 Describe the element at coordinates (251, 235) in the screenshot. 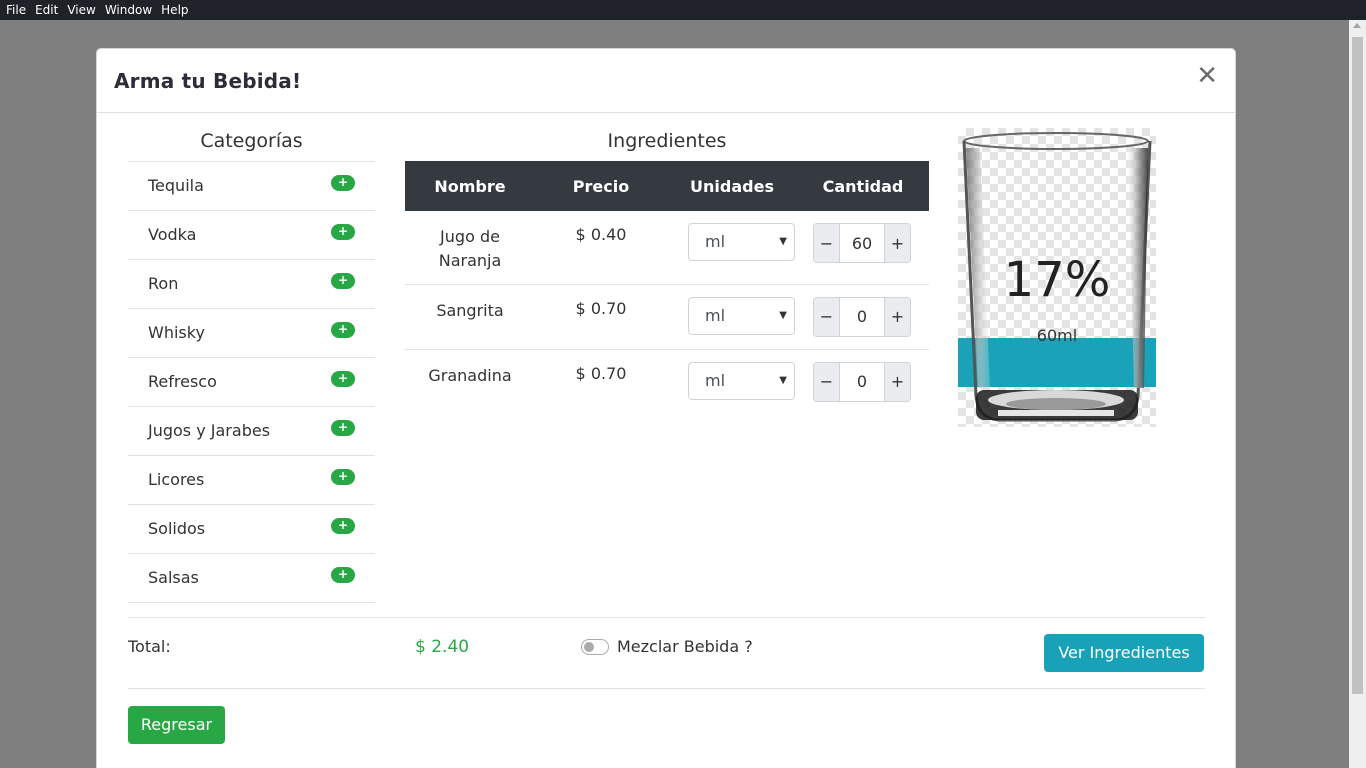

I see `category-item-vodka: Vodka +` at that location.